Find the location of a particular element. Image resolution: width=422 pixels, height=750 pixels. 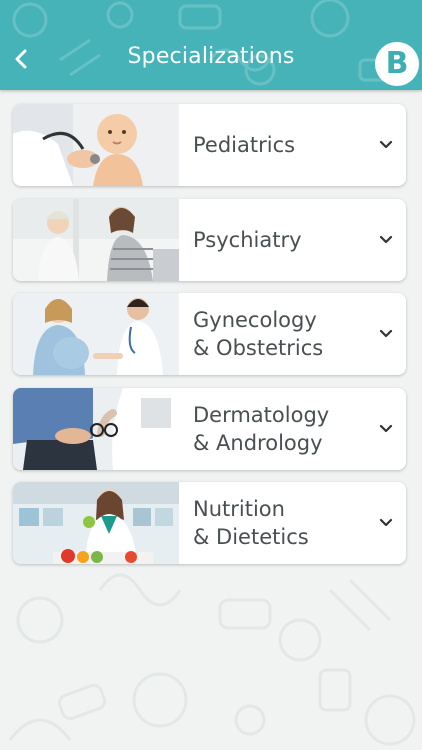

specialization-card-psychiatry: Psychiatry is located at coordinates (209, 239).